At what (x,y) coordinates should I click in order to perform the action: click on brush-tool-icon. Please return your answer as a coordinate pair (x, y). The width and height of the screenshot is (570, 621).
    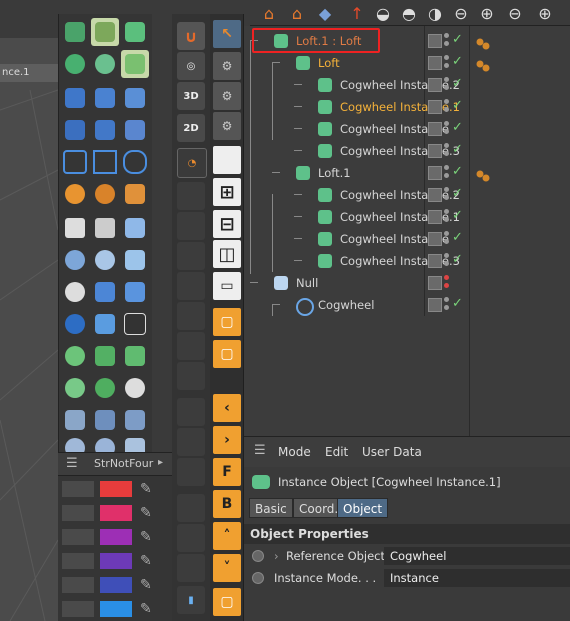
    Looking at the image, I should click on (75, 194).